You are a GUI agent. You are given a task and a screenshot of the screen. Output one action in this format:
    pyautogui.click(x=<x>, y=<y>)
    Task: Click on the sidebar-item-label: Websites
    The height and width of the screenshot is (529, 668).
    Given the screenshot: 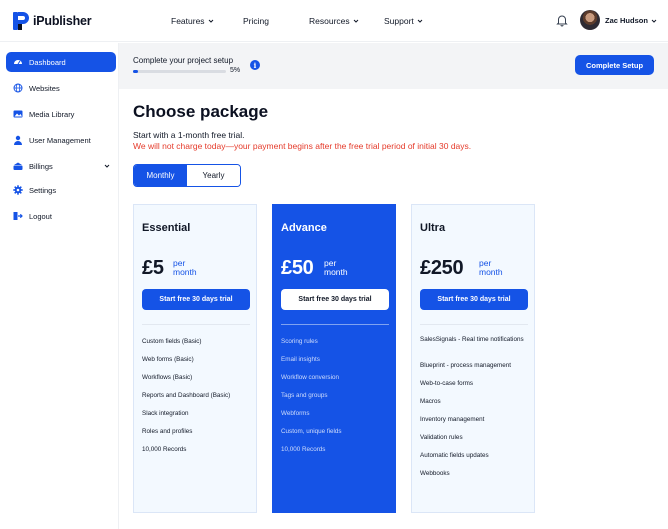 What is the action you would take?
    pyautogui.click(x=44, y=88)
    